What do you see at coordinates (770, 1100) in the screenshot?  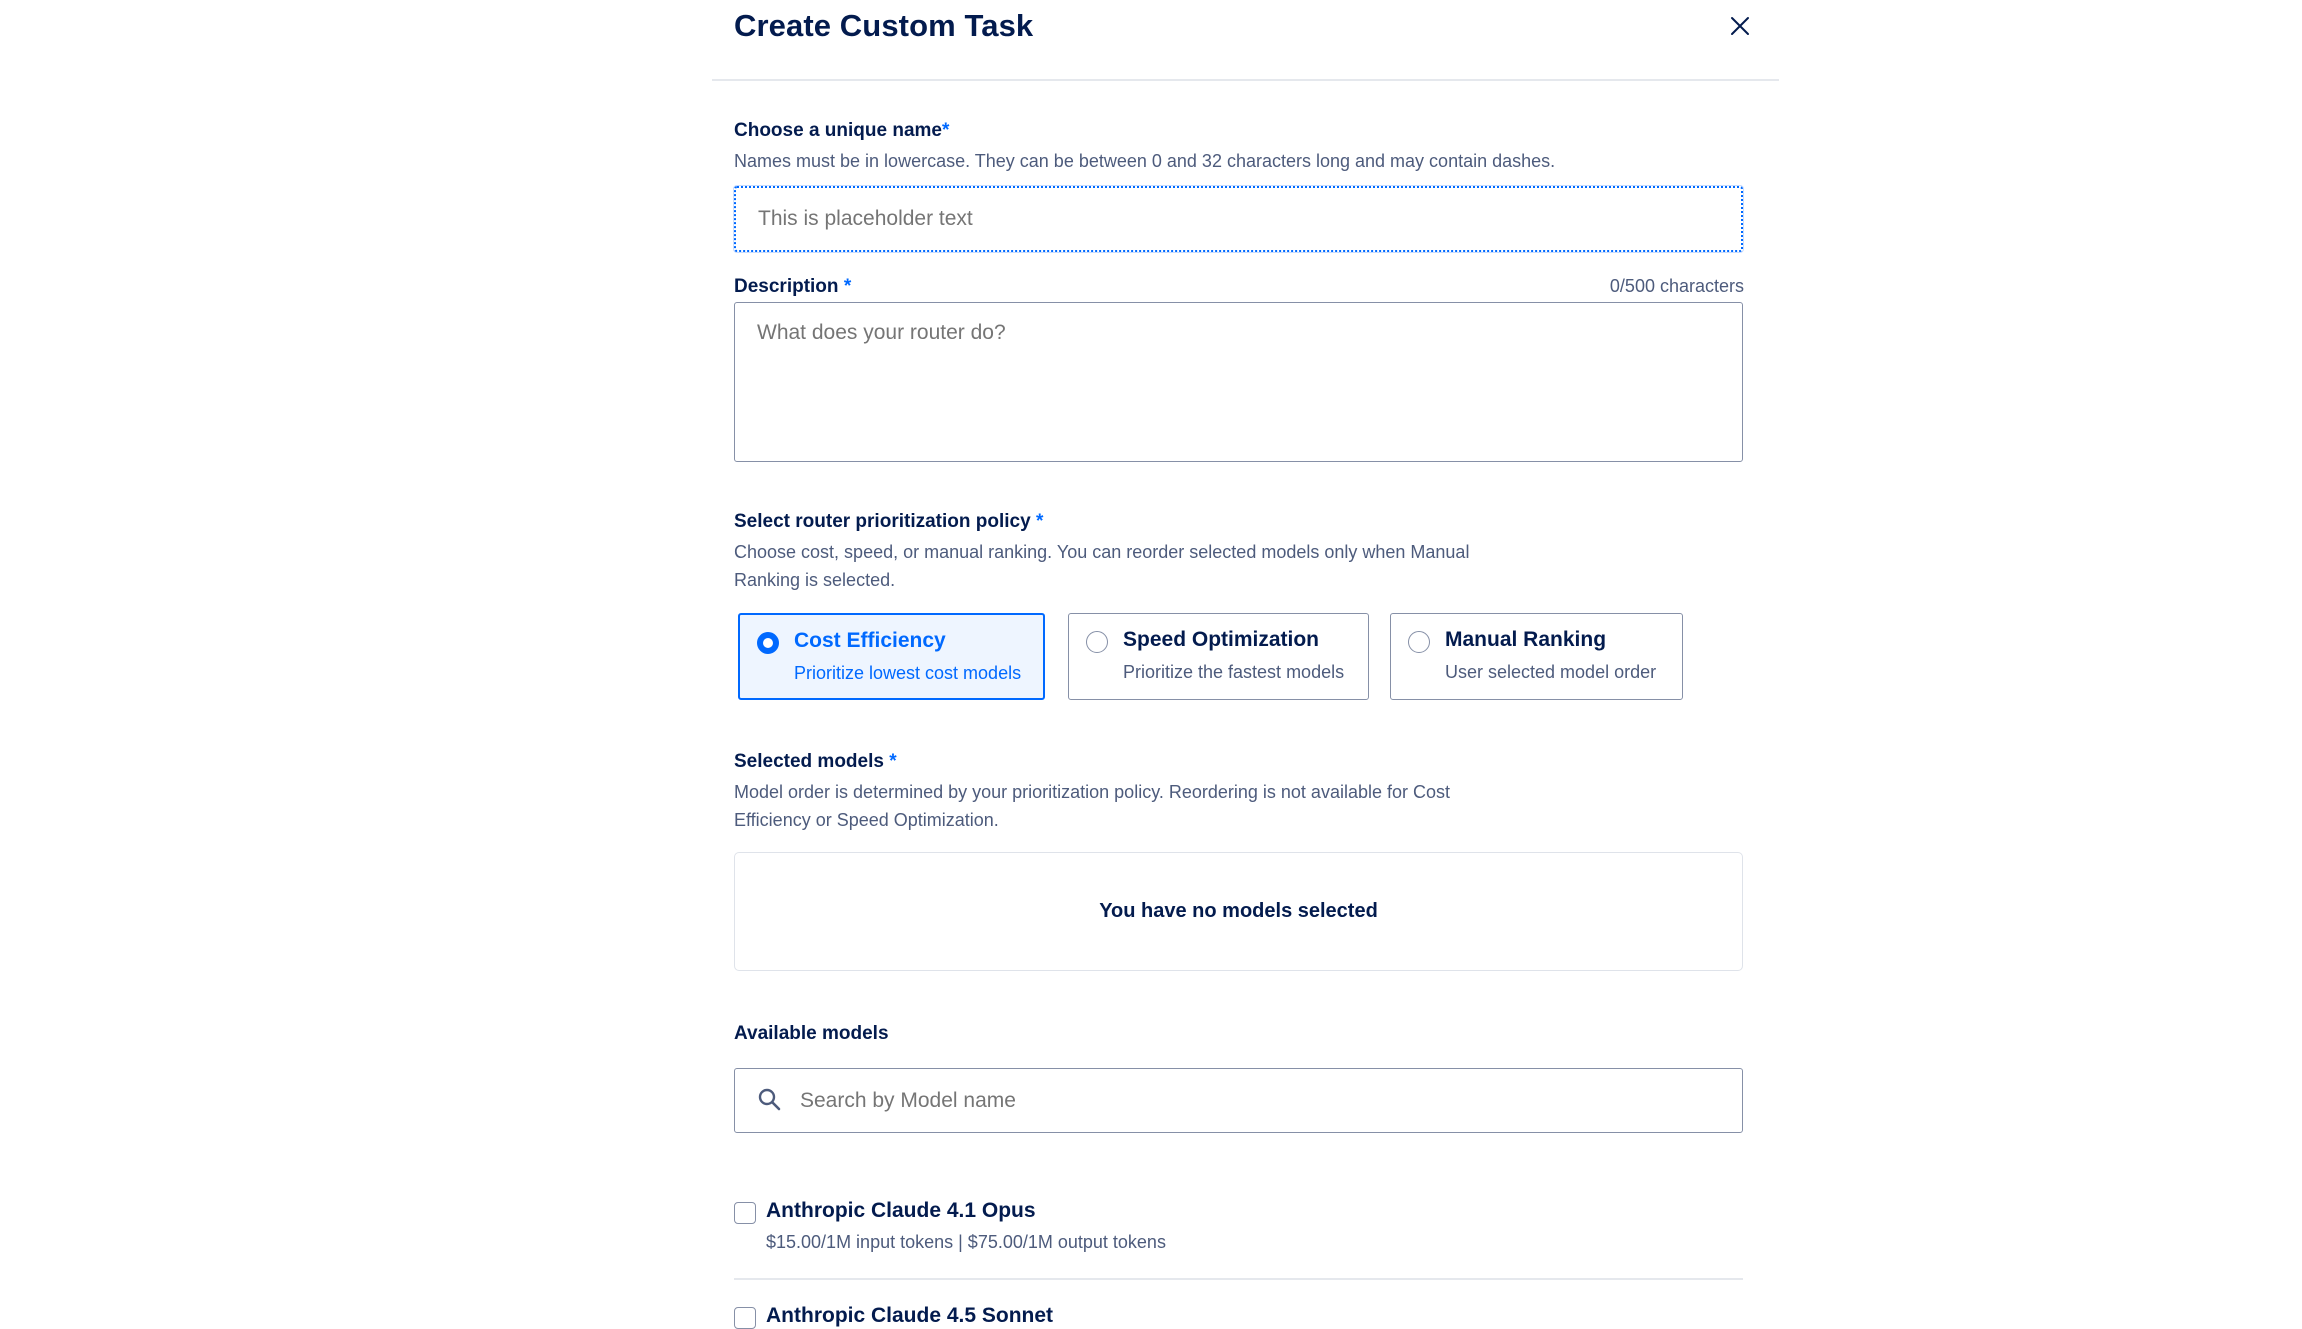 I see `search-icon` at bounding box center [770, 1100].